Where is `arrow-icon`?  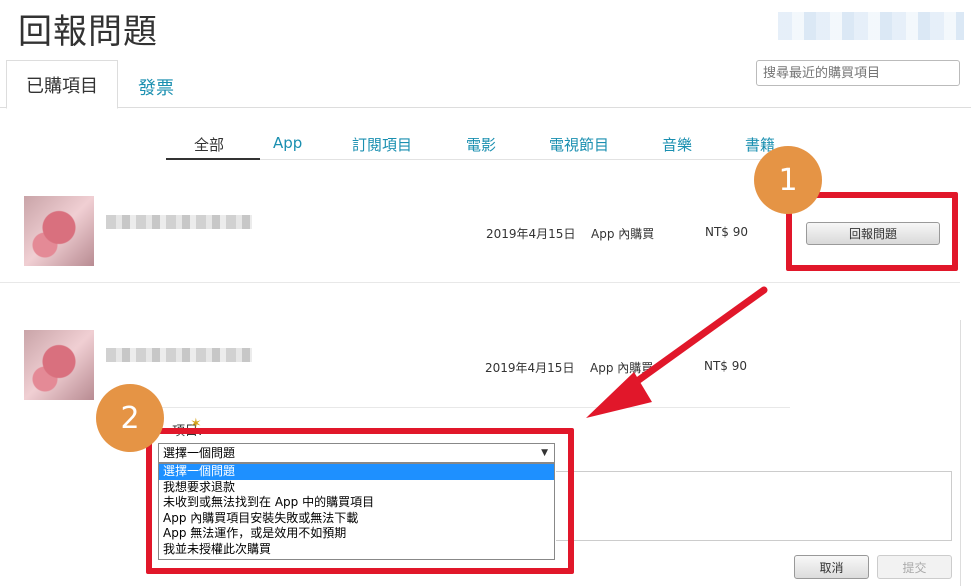
arrow-icon is located at coordinates (677, 352).